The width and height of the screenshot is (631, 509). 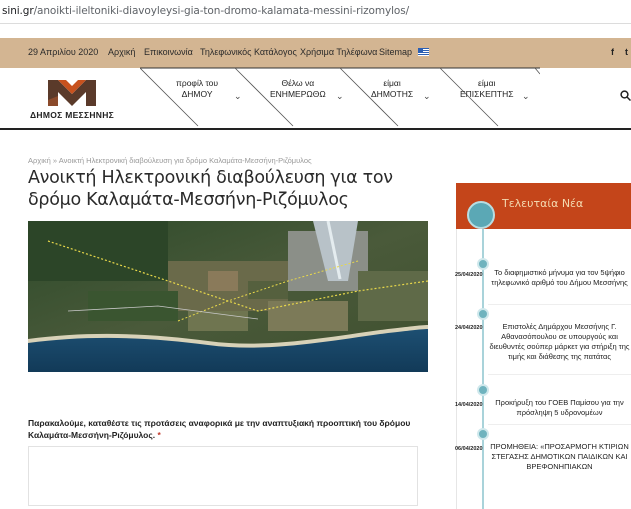 What do you see at coordinates (469, 275) in the screenshot?
I see `news-date: 25/04/2020` at bounding box center [469, 275].